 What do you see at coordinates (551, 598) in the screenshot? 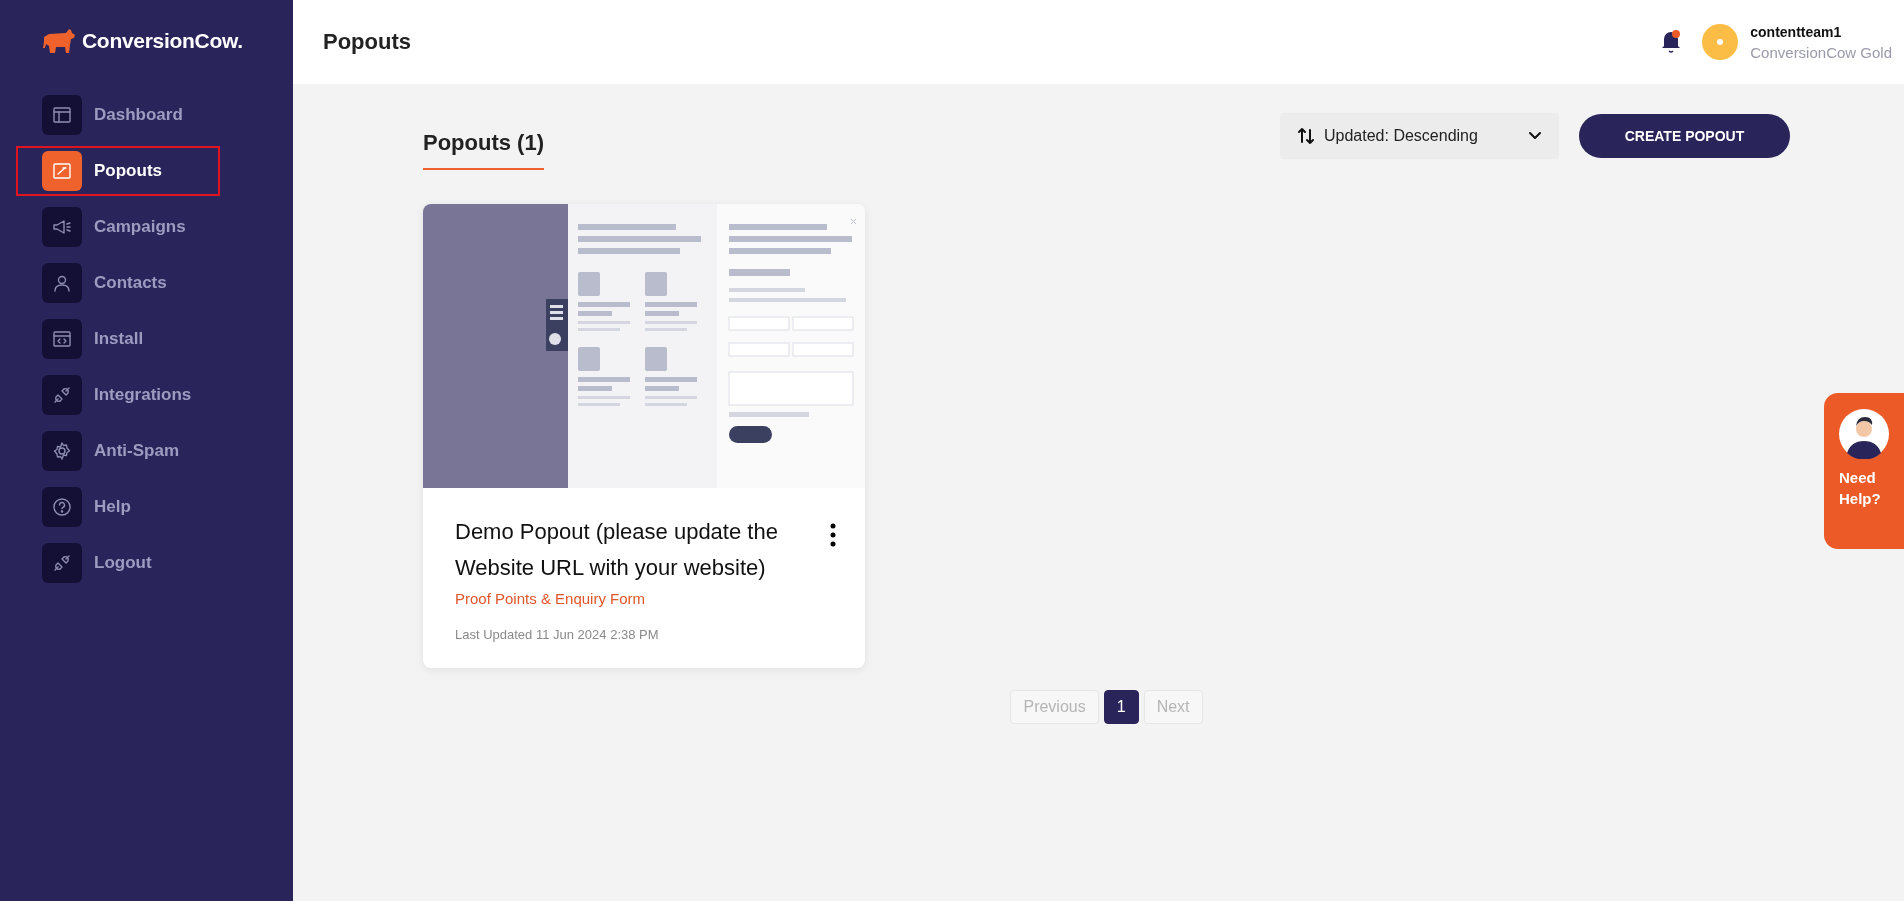
I see `popout-type: Proof Points & Enquiry Form` at bounding box center [551, 598].